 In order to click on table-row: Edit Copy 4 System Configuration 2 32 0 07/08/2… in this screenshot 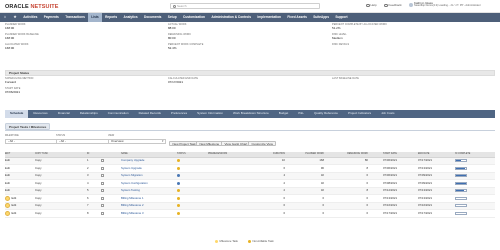, I will do `click(250, 184)`.